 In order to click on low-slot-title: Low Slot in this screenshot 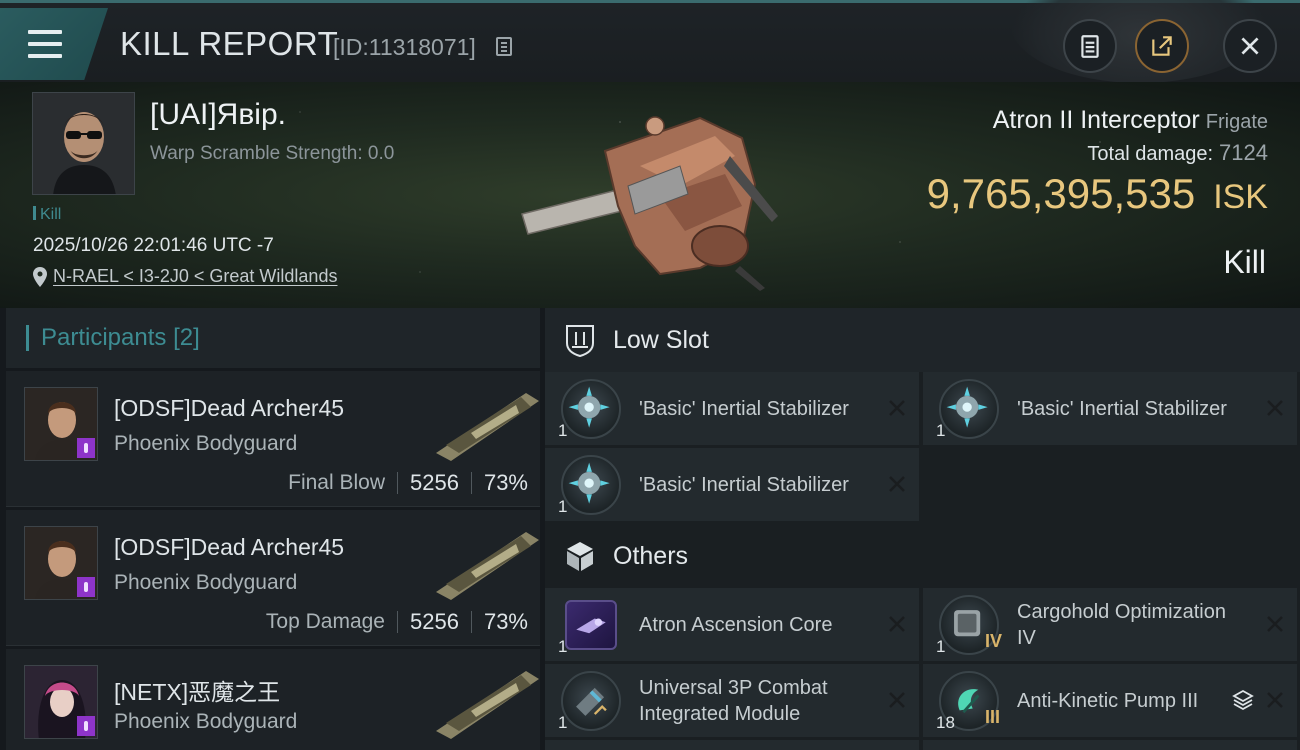, I will do `click(661, 339)`.